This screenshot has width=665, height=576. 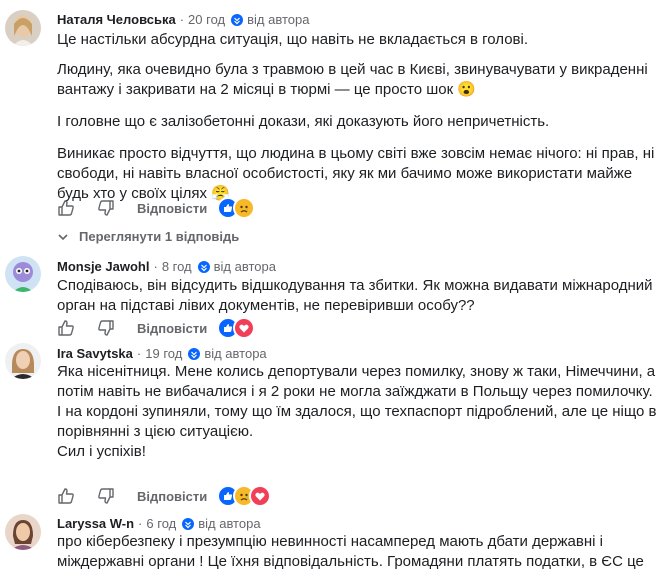 What do you see at coordinates (163, 354) in the screenshot?
I see `timestamp: 19 год` at bounding box center [163, 354].